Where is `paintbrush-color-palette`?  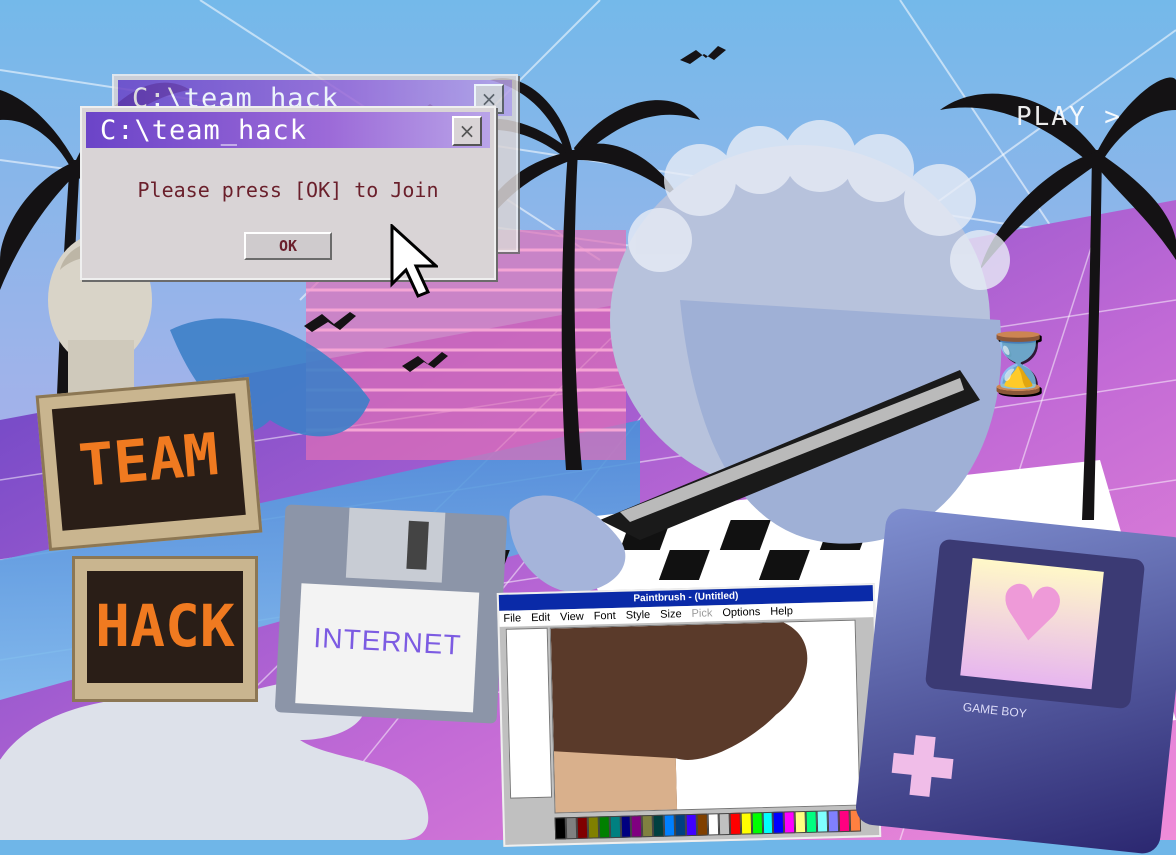 paintbrush-color-palette is located at coordinates (707, 824).